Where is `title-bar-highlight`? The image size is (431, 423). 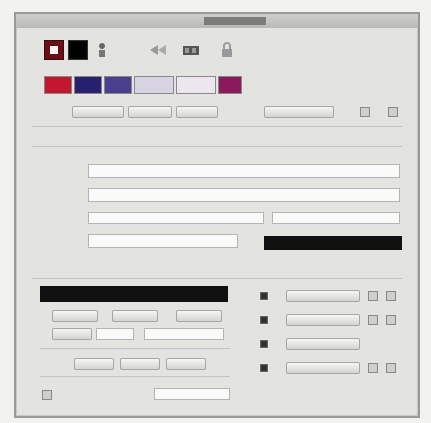 title-bar-highlight is located at coordinates (235, 21).